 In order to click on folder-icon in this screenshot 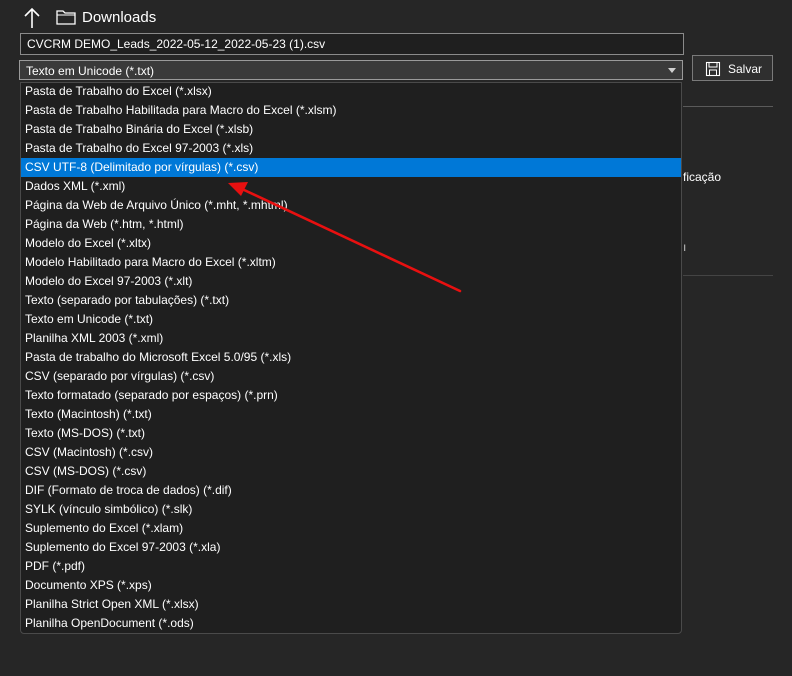, I will do `click(66, 17)`.